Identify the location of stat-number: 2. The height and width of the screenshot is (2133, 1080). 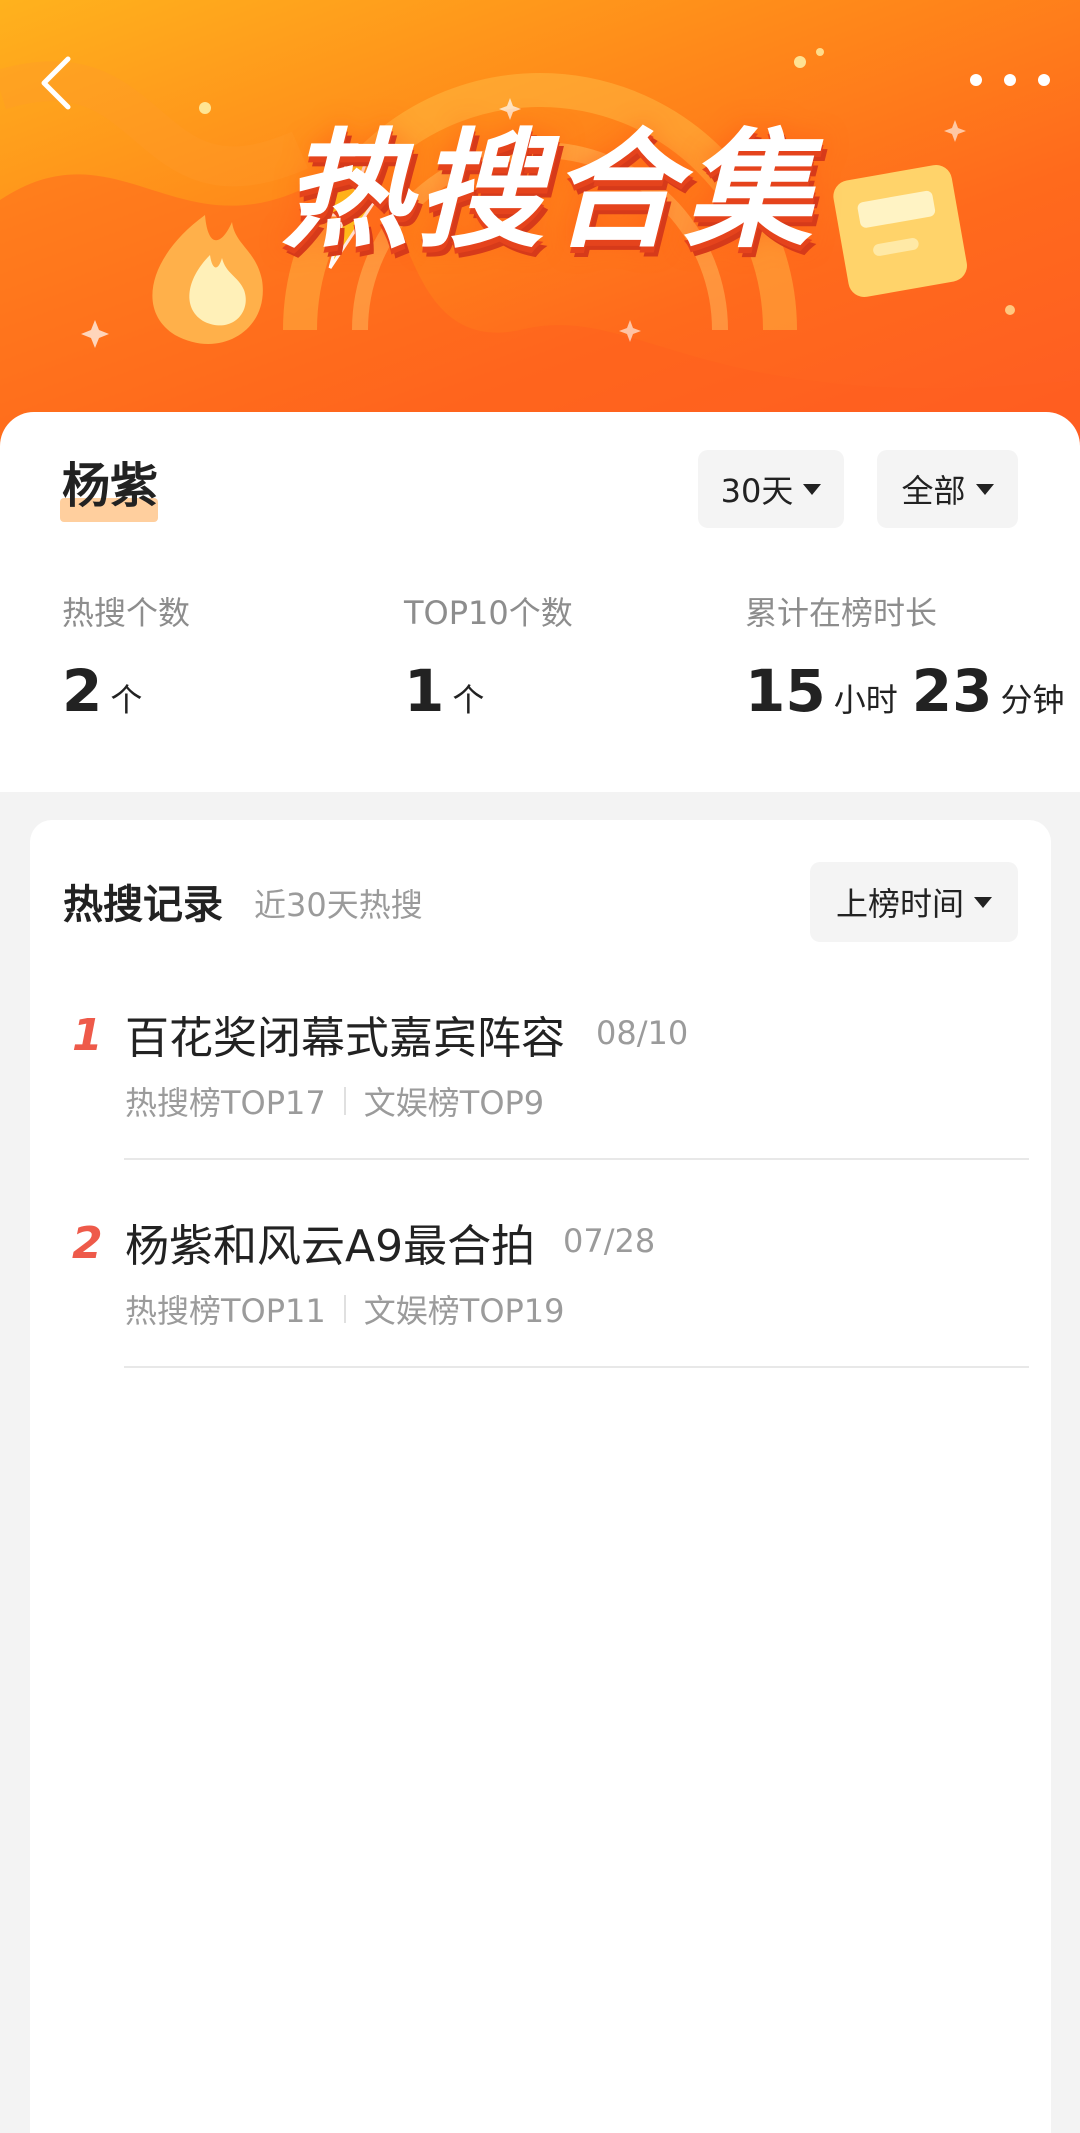
(82, 691).